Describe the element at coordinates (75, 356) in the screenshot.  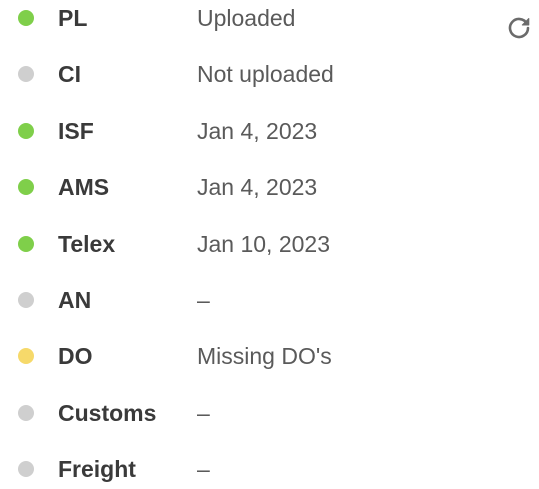
I see `status-label: DO` at that location.